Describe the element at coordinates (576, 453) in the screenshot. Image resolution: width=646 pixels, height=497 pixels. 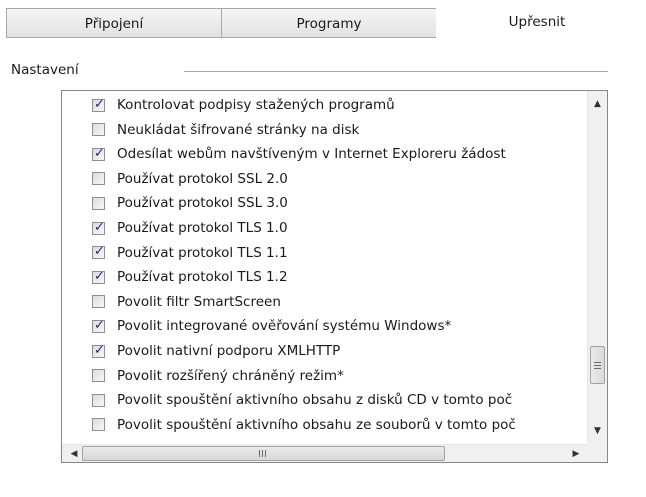
I see `scroll-right-icon: ▶` at that location.